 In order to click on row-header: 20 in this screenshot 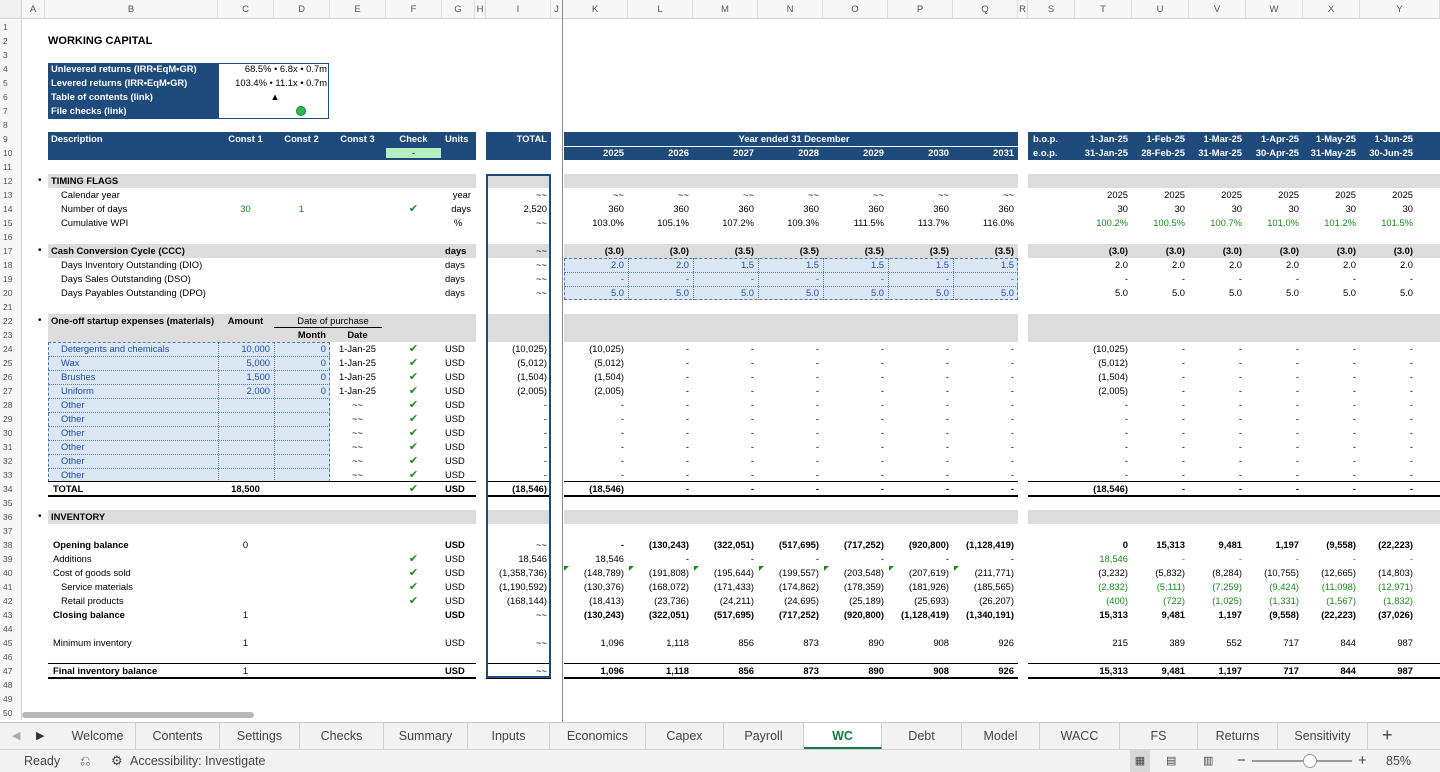, I will do `click(11, 293)`.